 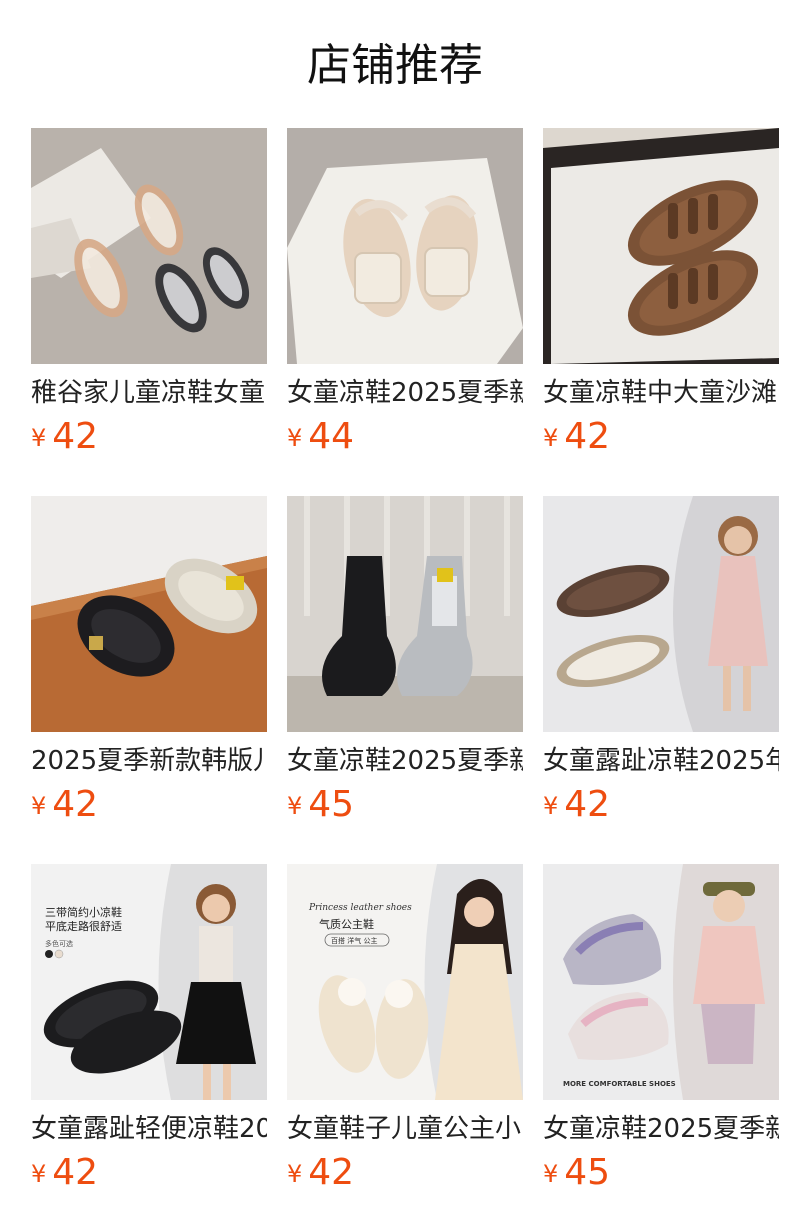 I want to click on image-caption-line1: Princess leather shoes, so click(x=360, y=908).